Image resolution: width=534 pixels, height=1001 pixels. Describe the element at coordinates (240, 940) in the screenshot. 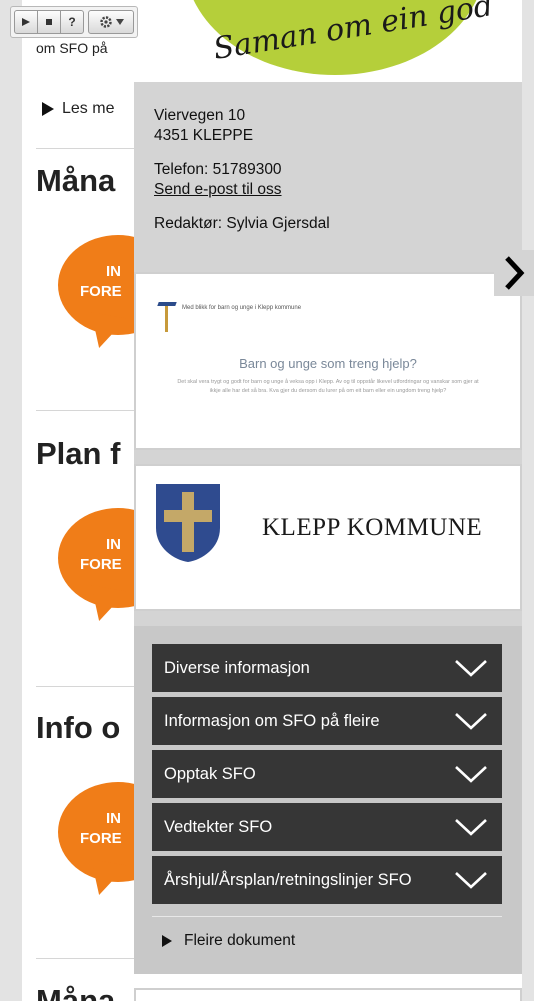

I see `more-documents-label: Fleire dokument` at that location.